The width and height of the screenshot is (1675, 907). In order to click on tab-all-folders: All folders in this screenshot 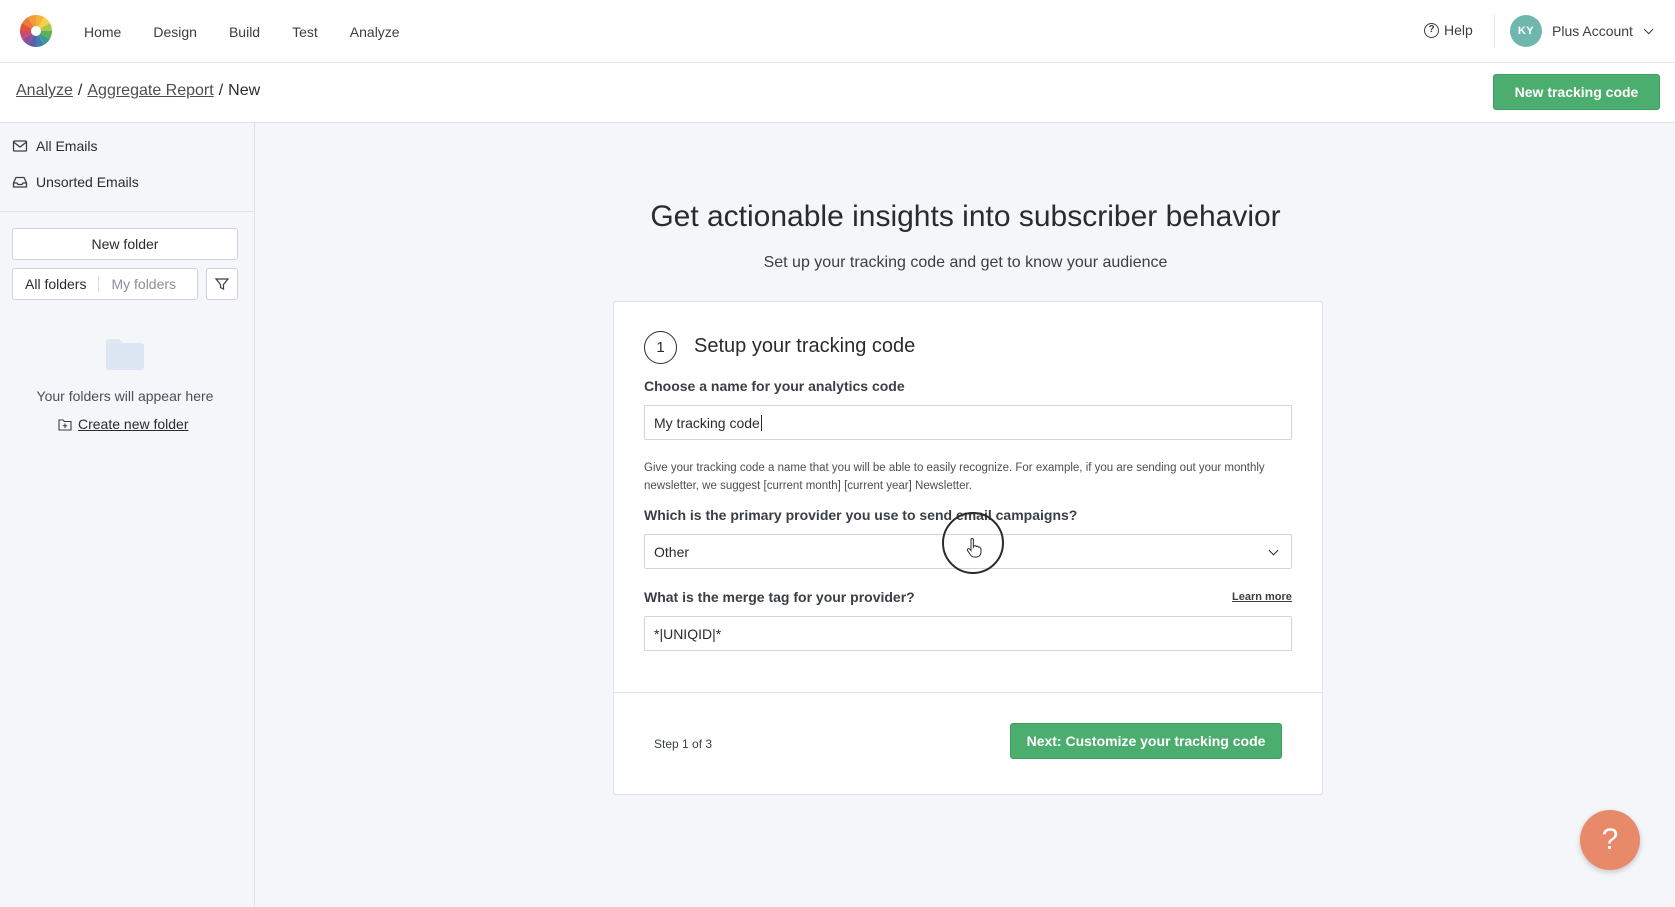, I will do `click(55, 284)`.